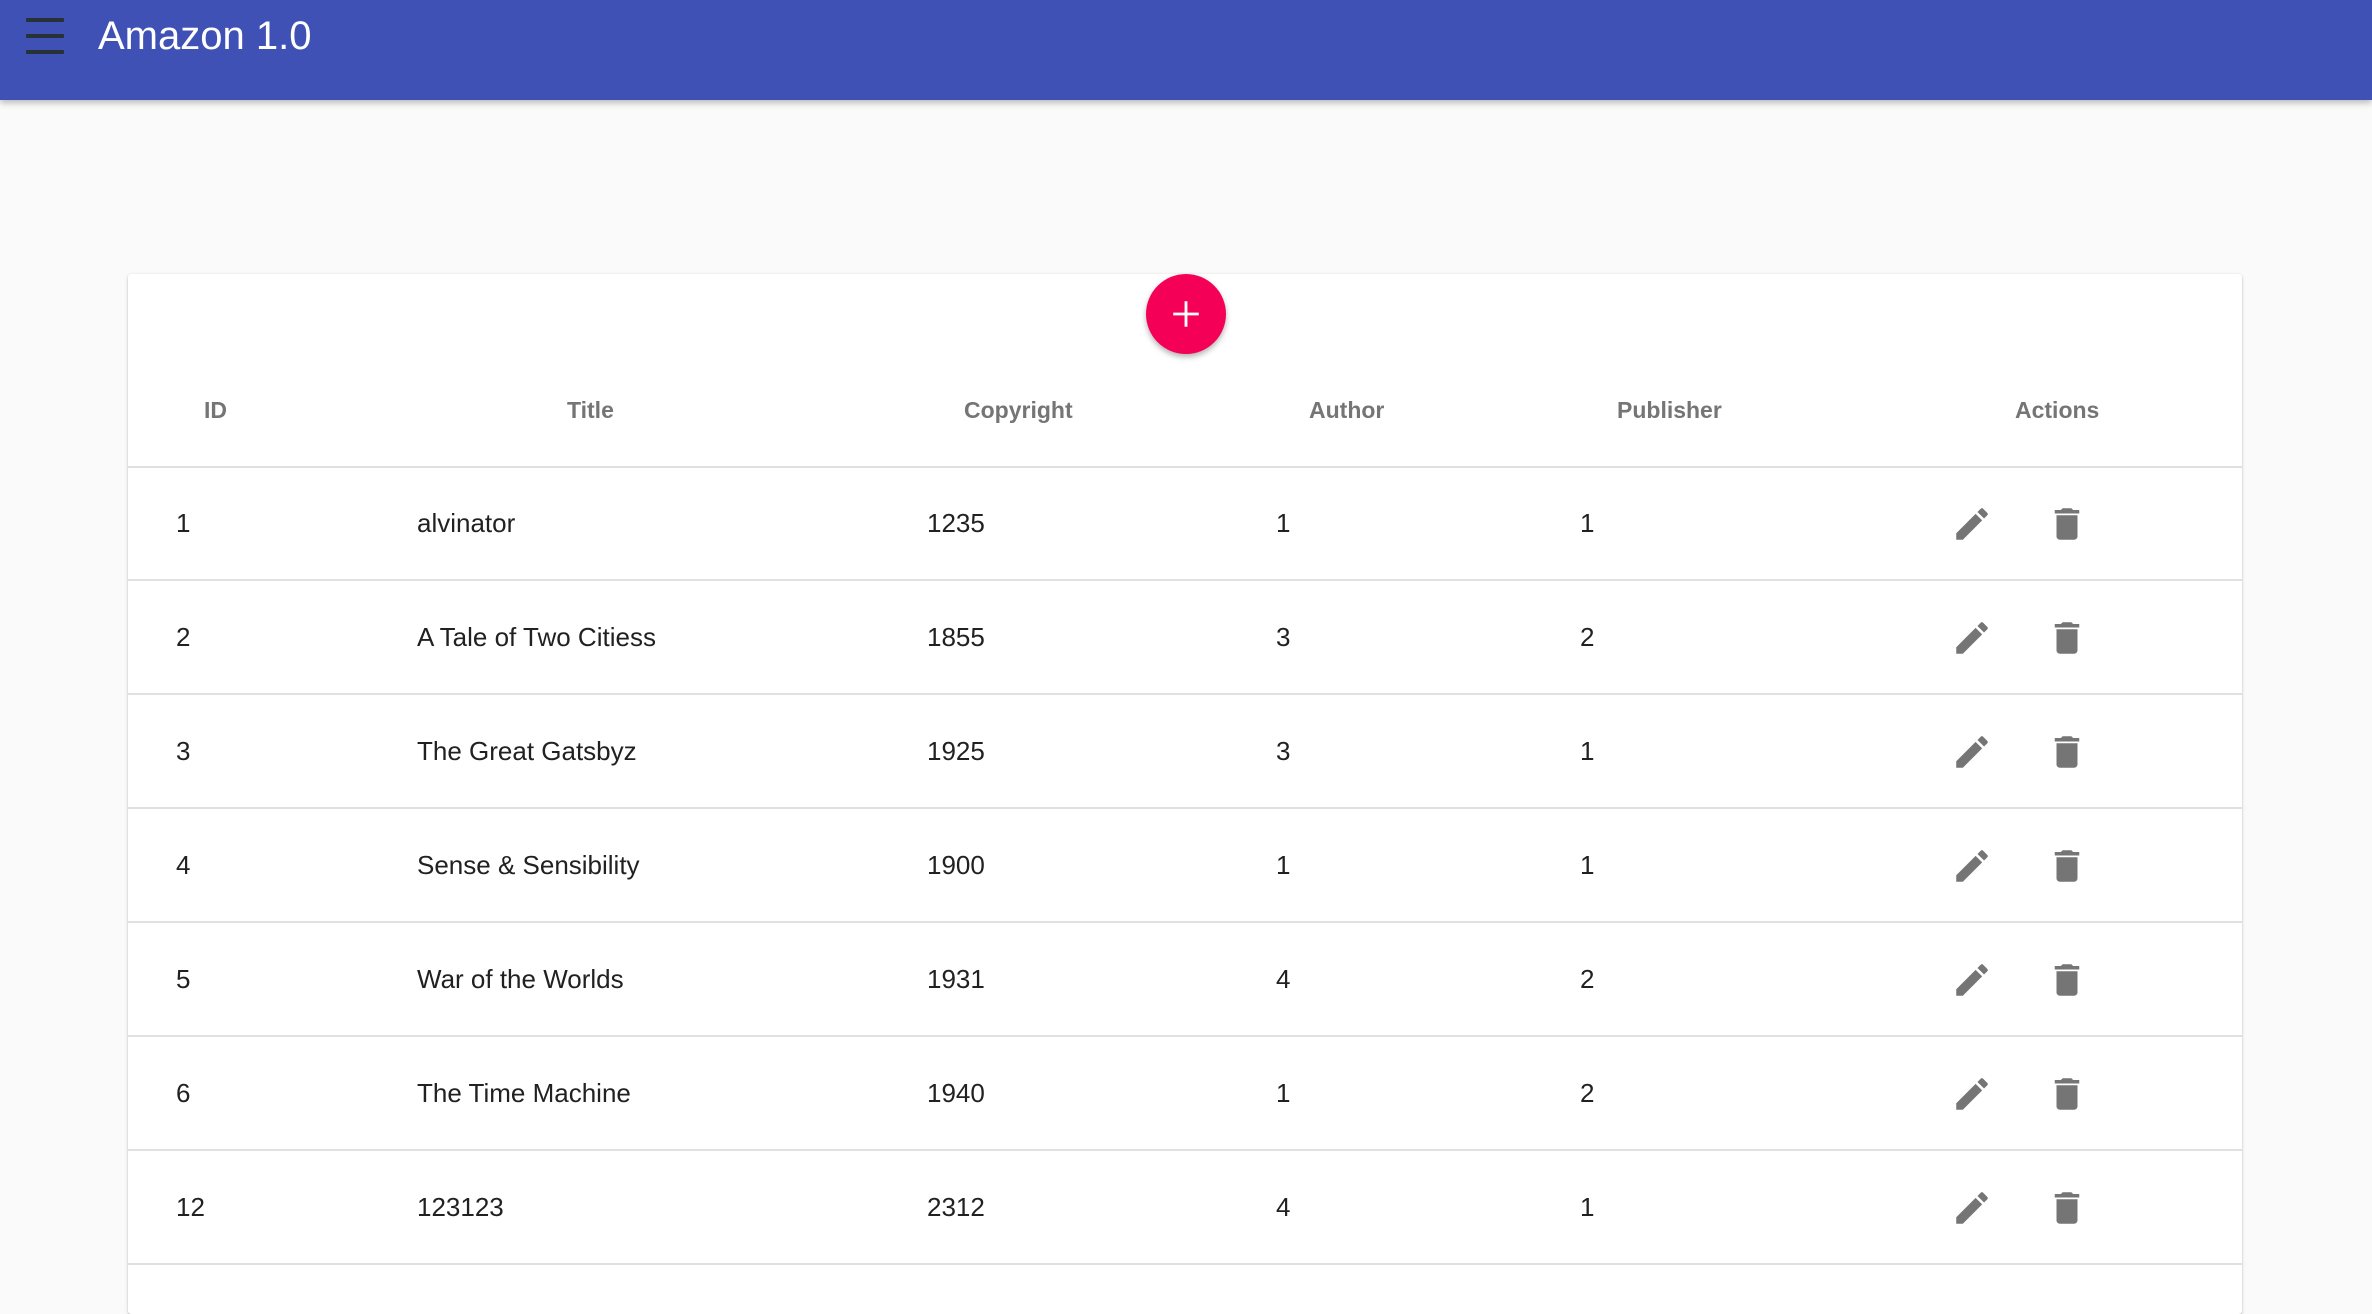  Describe the element at coordinates (190, 1207) in the screenshot. I see `cell-id: 12` at that location.